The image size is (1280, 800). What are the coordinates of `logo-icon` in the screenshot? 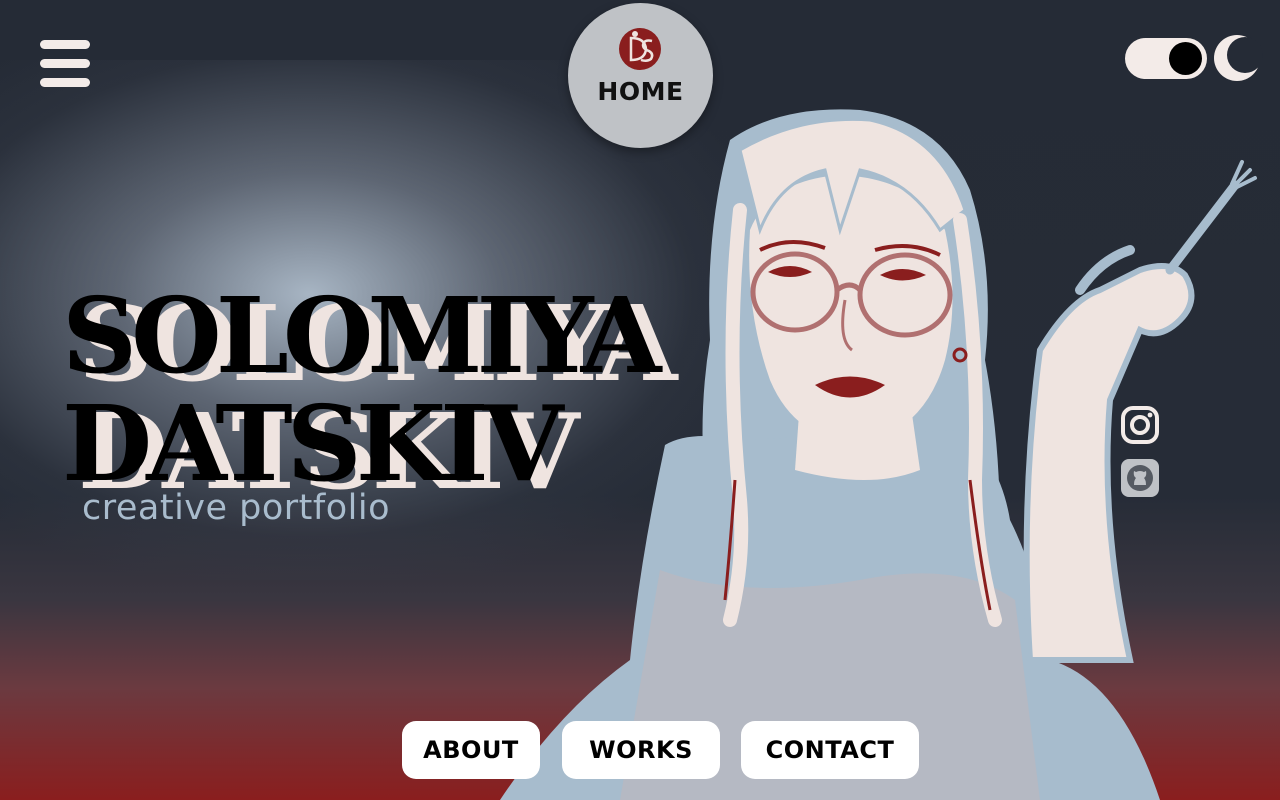 It's located at (640, 49).